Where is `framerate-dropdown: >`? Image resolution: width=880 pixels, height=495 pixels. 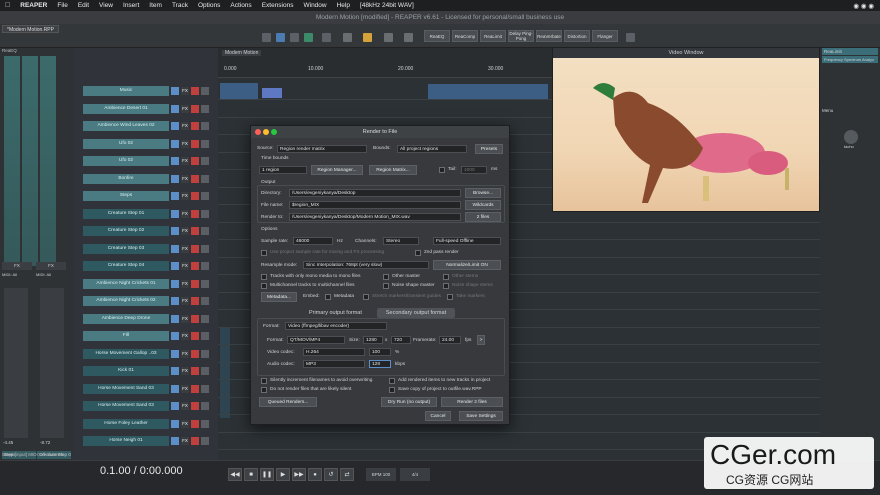
framerate-dropdown: > is located at coordinates (481, 340).